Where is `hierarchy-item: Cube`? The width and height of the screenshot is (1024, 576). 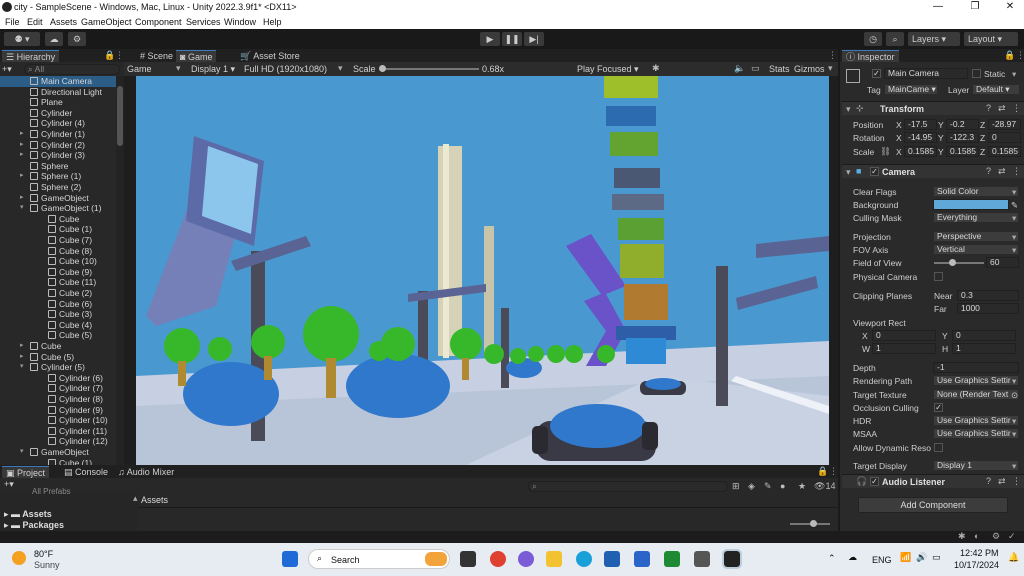
hierarchy-item: Cube is located at coordinates (58, 219).